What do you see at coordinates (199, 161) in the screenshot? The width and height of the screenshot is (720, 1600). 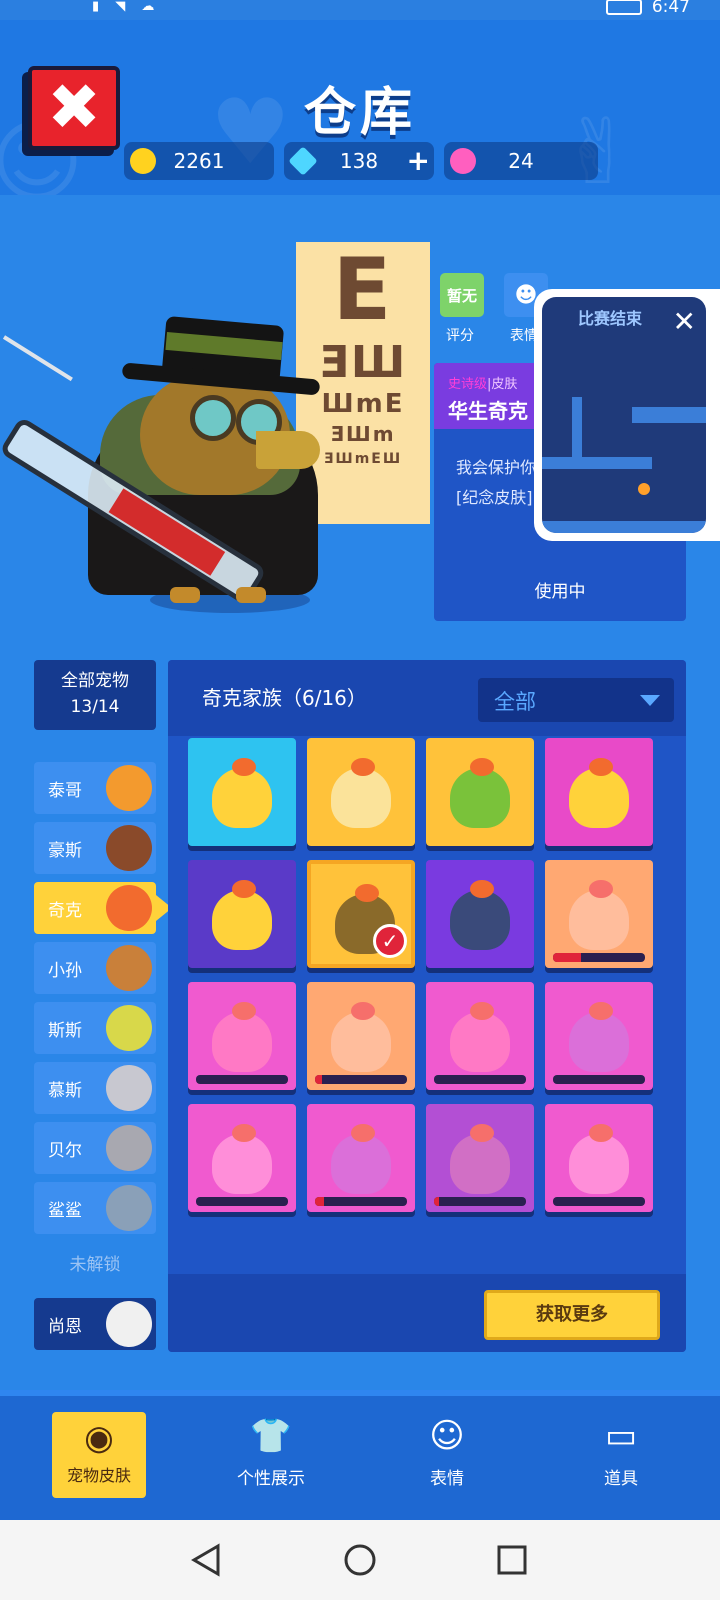 I see `gold-counter: 2261` at bounding box center [199, 161].